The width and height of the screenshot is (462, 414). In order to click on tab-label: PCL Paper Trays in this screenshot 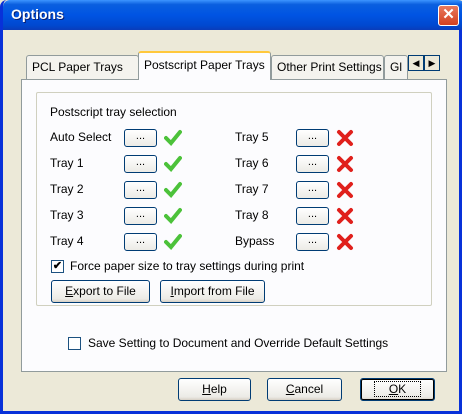, I will do `click(77, 67)`.